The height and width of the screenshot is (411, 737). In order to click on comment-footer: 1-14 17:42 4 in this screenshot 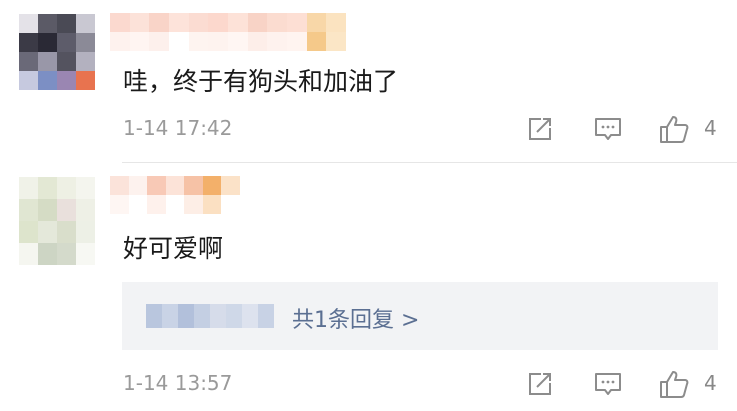, I will do `click(430, 129)`.